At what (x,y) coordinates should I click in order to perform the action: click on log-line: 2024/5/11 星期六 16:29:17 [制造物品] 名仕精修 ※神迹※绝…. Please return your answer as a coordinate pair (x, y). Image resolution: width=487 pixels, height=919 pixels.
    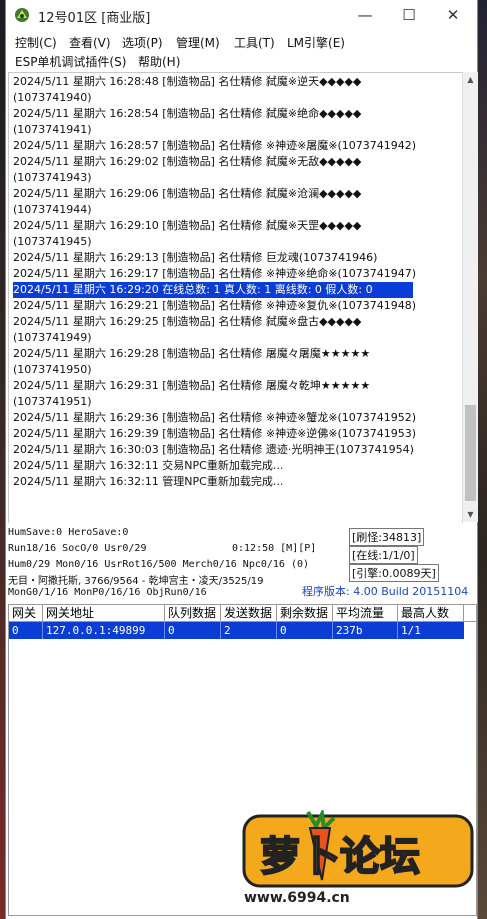
    Looking at the image, I should click on (215, 273).